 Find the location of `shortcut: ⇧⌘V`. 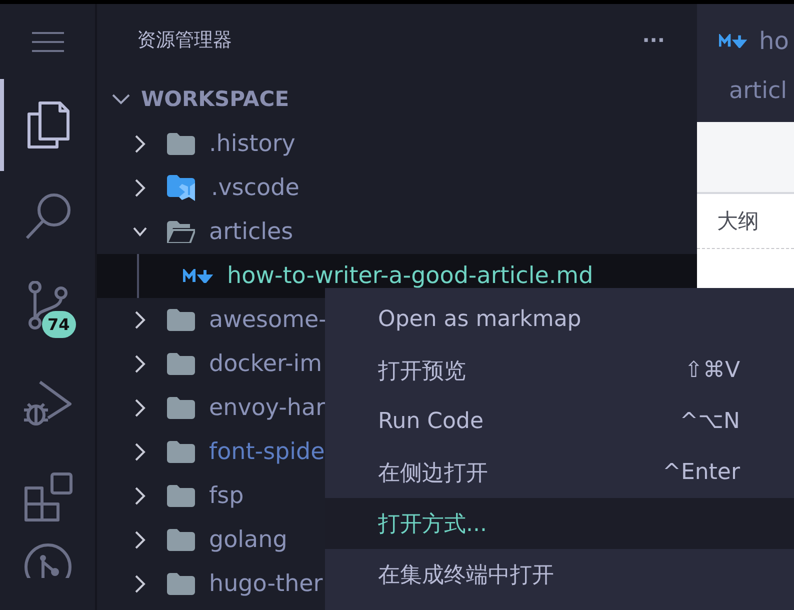

shortcut: ⇧⌘V is located at coordinates (712, 370).